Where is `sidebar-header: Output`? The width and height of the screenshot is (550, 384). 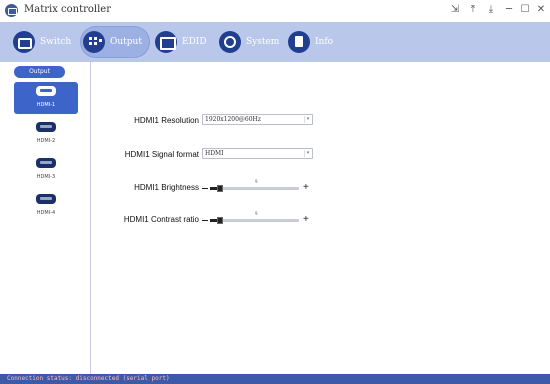
sidebar-header: Output is located at coordinates (39, 72).